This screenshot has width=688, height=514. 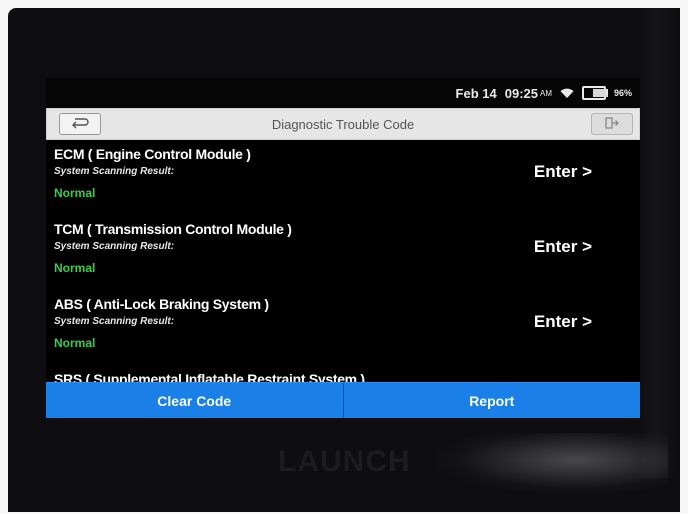 What do you see at coordinates (545, 93) in the screenshot?
I see `status-ampm: AM` at bounding box center [545, 93].